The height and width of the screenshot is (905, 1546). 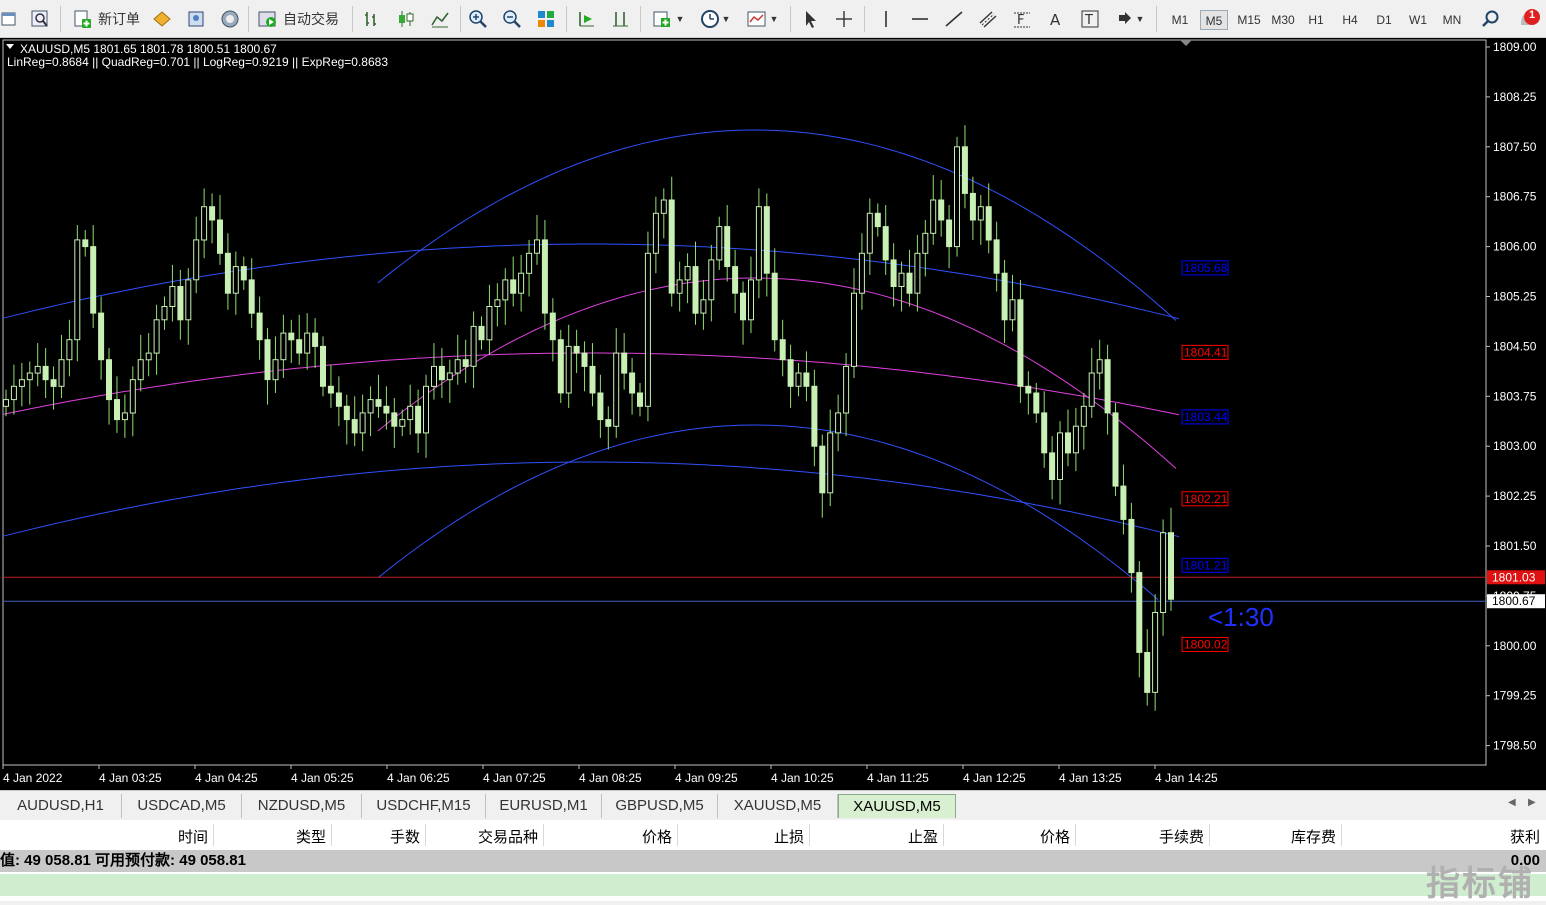 I want to click on templates-dropdown: ▼, so click(x=762, y=19).